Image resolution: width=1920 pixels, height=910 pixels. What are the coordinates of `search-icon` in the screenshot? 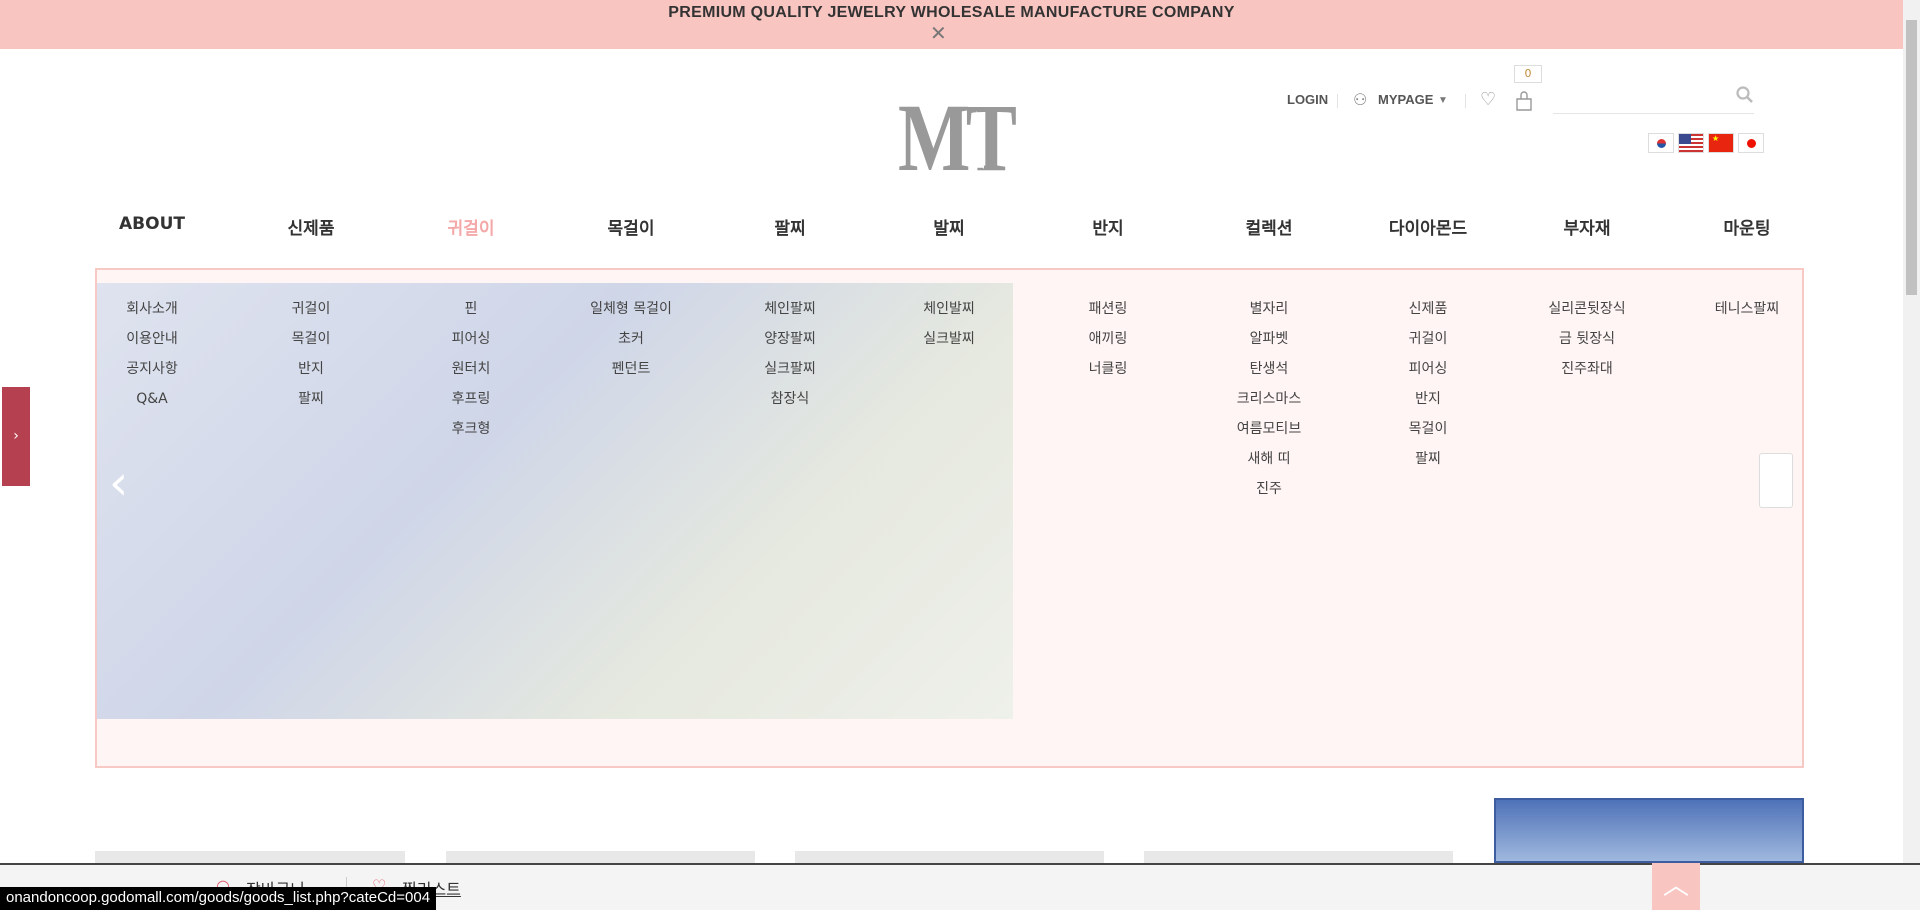 It's located at (1745, 97).